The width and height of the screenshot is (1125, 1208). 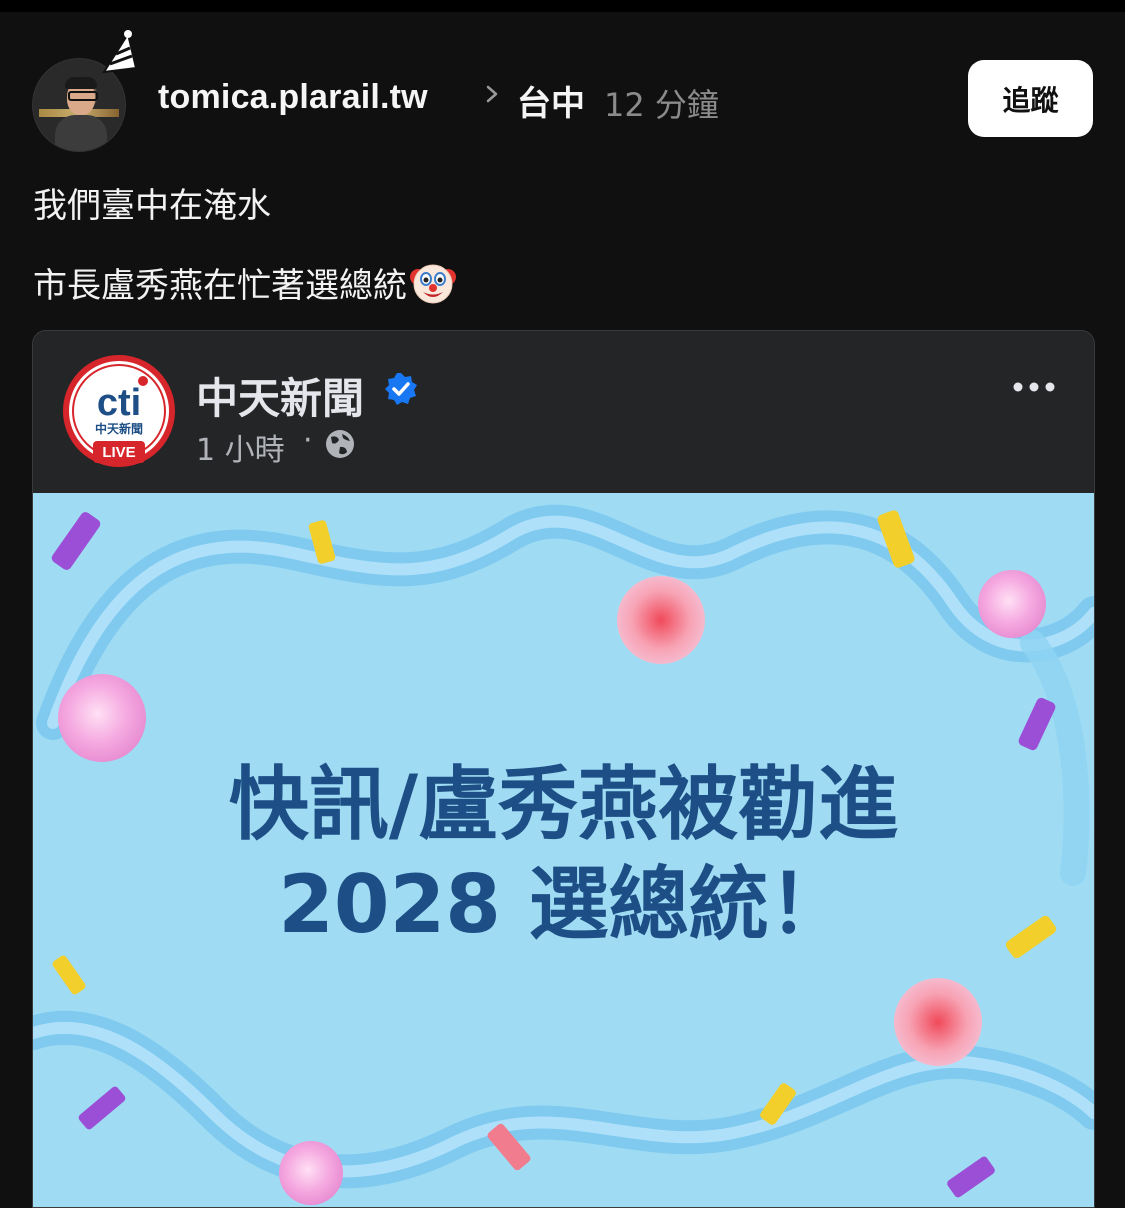 What do you see at coordinates (562, 6) in the screenshot?
I see `top-bar` at bounding box center [562, 6].